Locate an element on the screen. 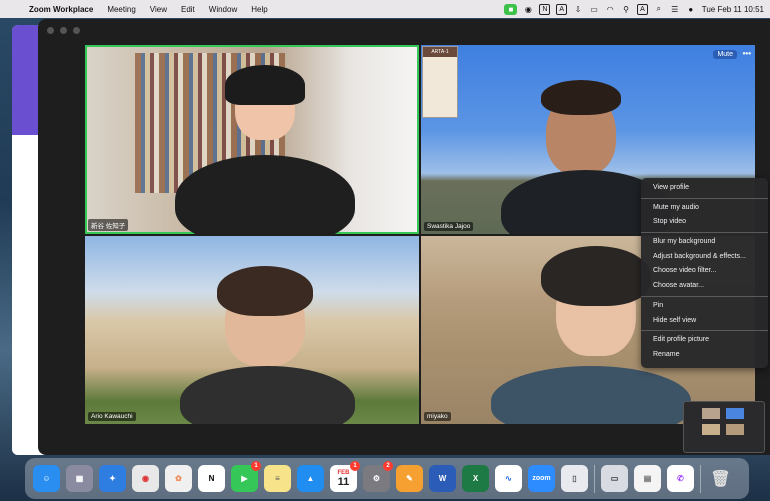  text-status-icon: A is located at coordinates (562, 9).